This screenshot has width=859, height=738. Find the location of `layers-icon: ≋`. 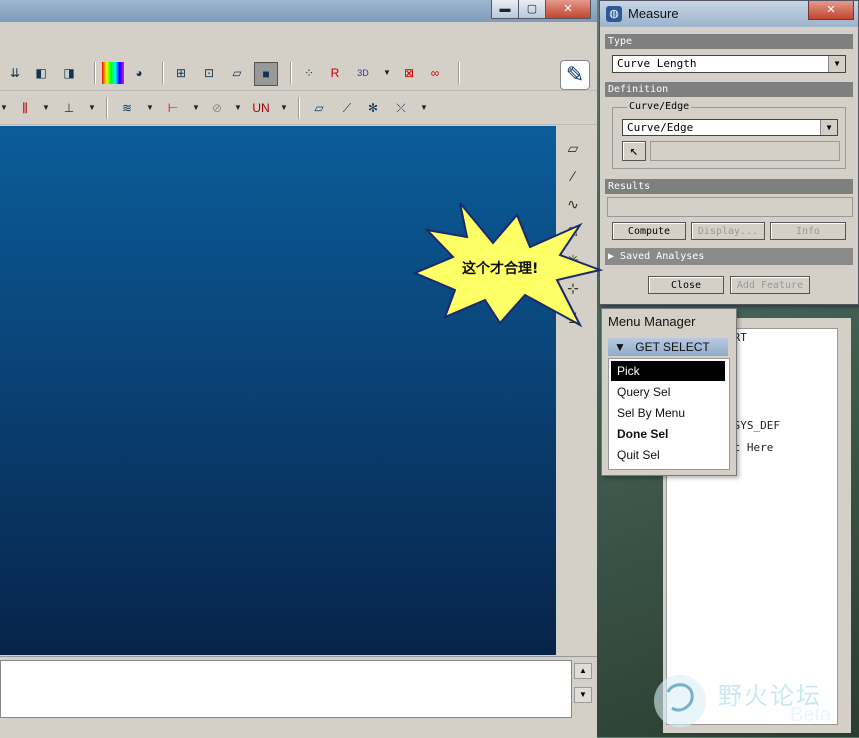

layers-icon: ≋ is located at coordinates (127, 108).